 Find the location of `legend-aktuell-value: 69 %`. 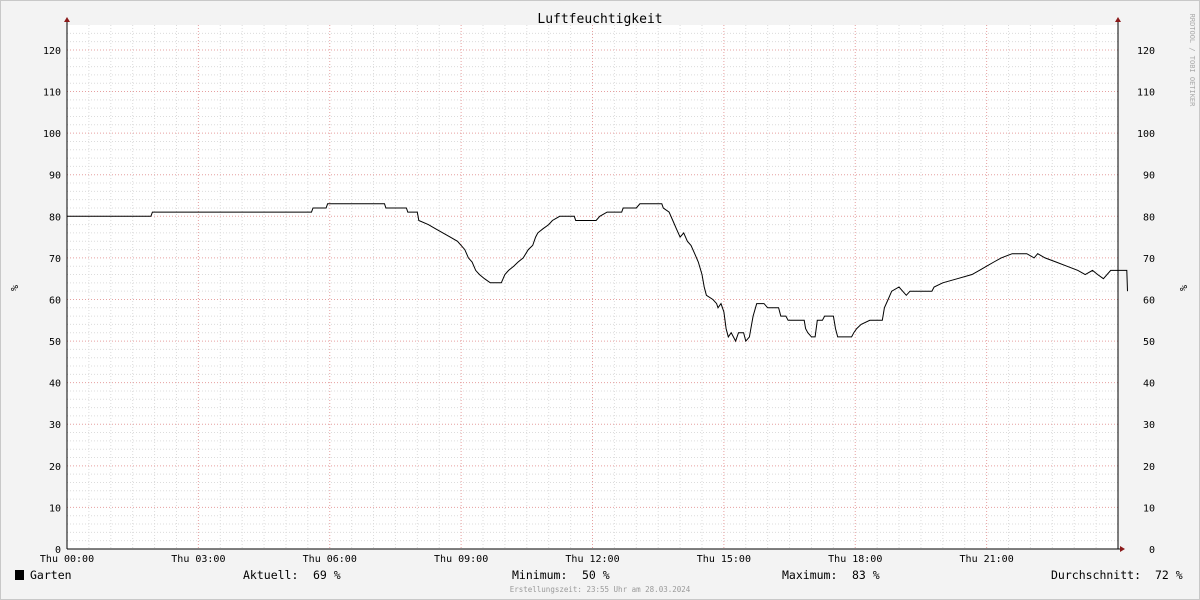

legend-aktuell-value: 69 % is located at coordinates (327, 575).